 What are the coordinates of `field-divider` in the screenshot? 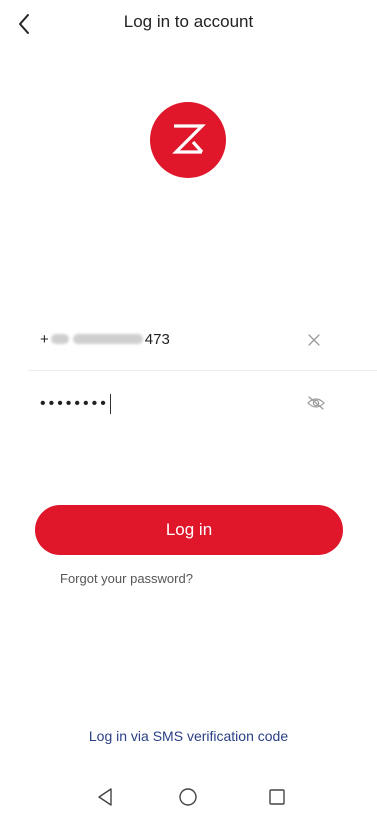 It's located at (202, 370).